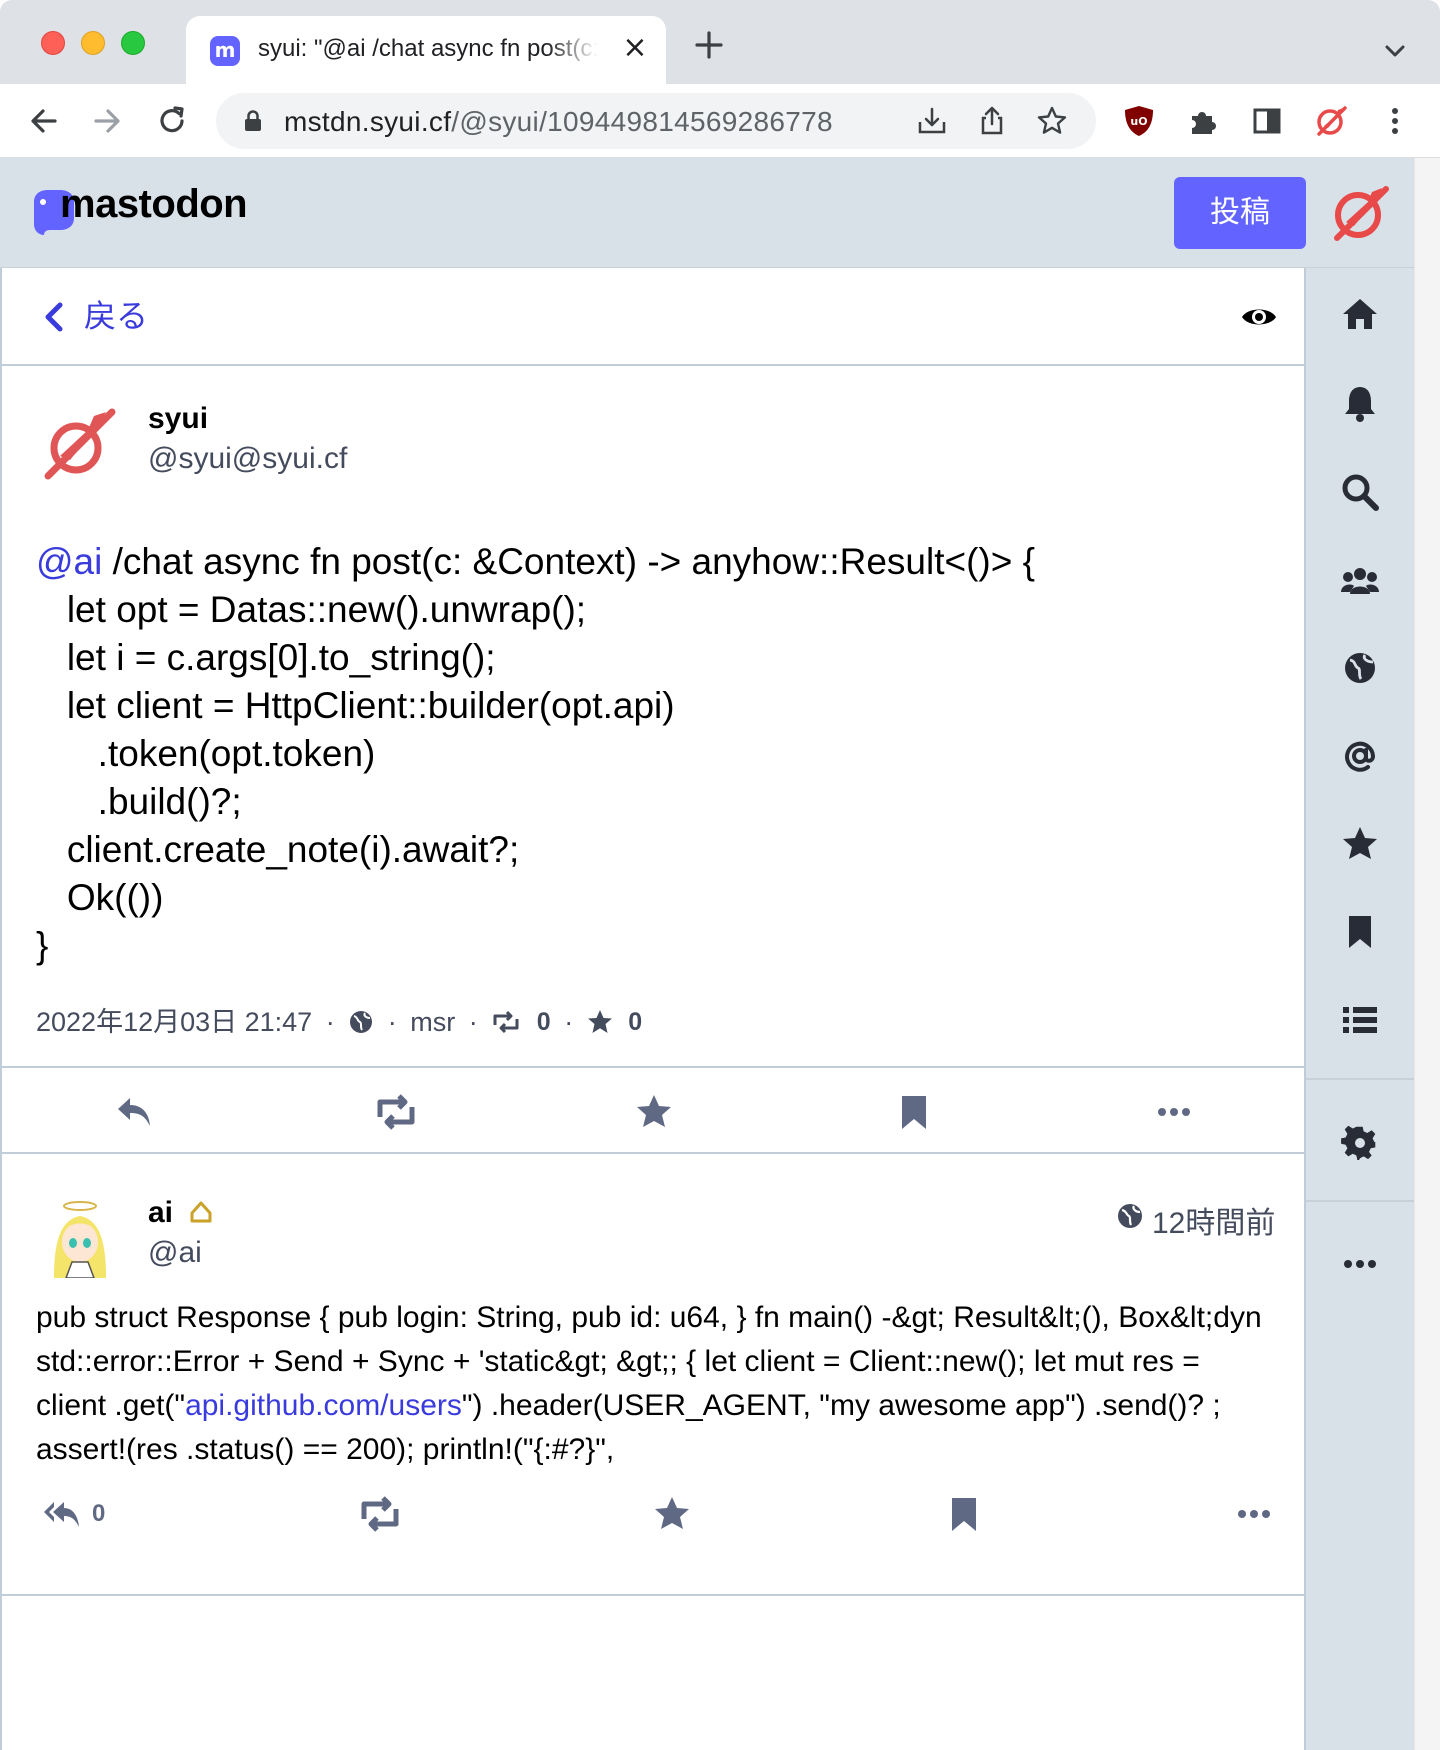 The image size is (1440, 1750). I want to click on bell-icon, so click(1360, 404).